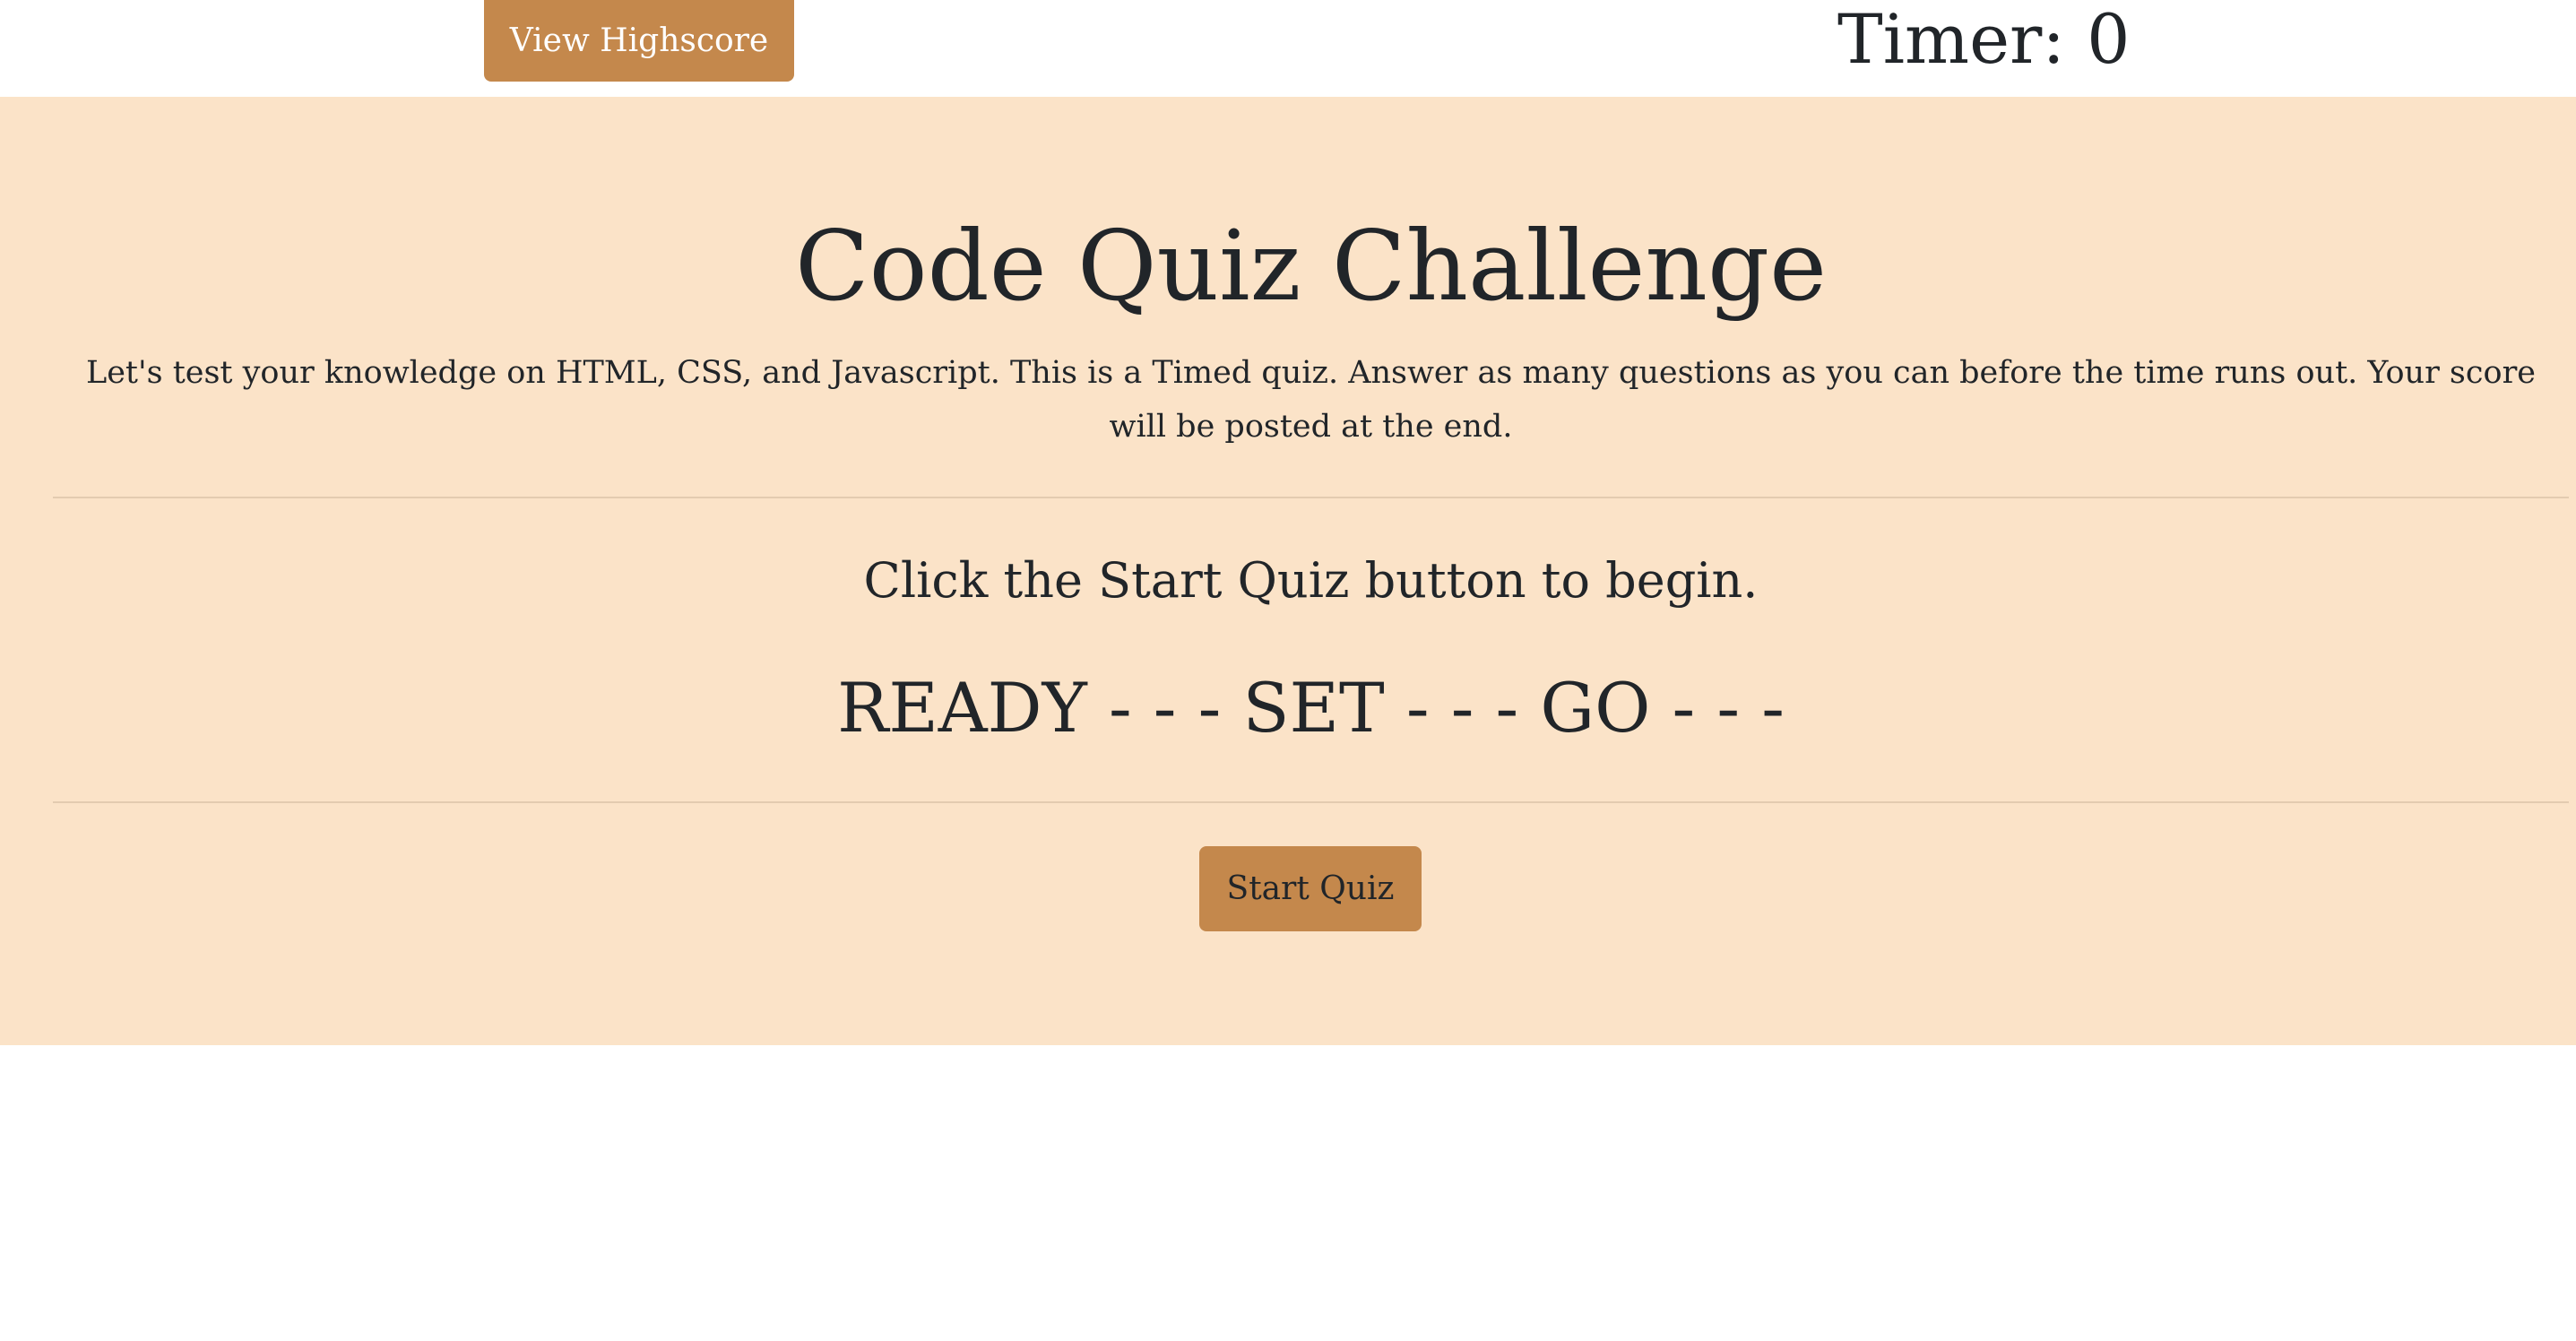 The height and width of the screenshot is (1341, 2576). I want to click on ready-set-go-text: READY - - - SET - - - GO - - -, so click(1311, 708).